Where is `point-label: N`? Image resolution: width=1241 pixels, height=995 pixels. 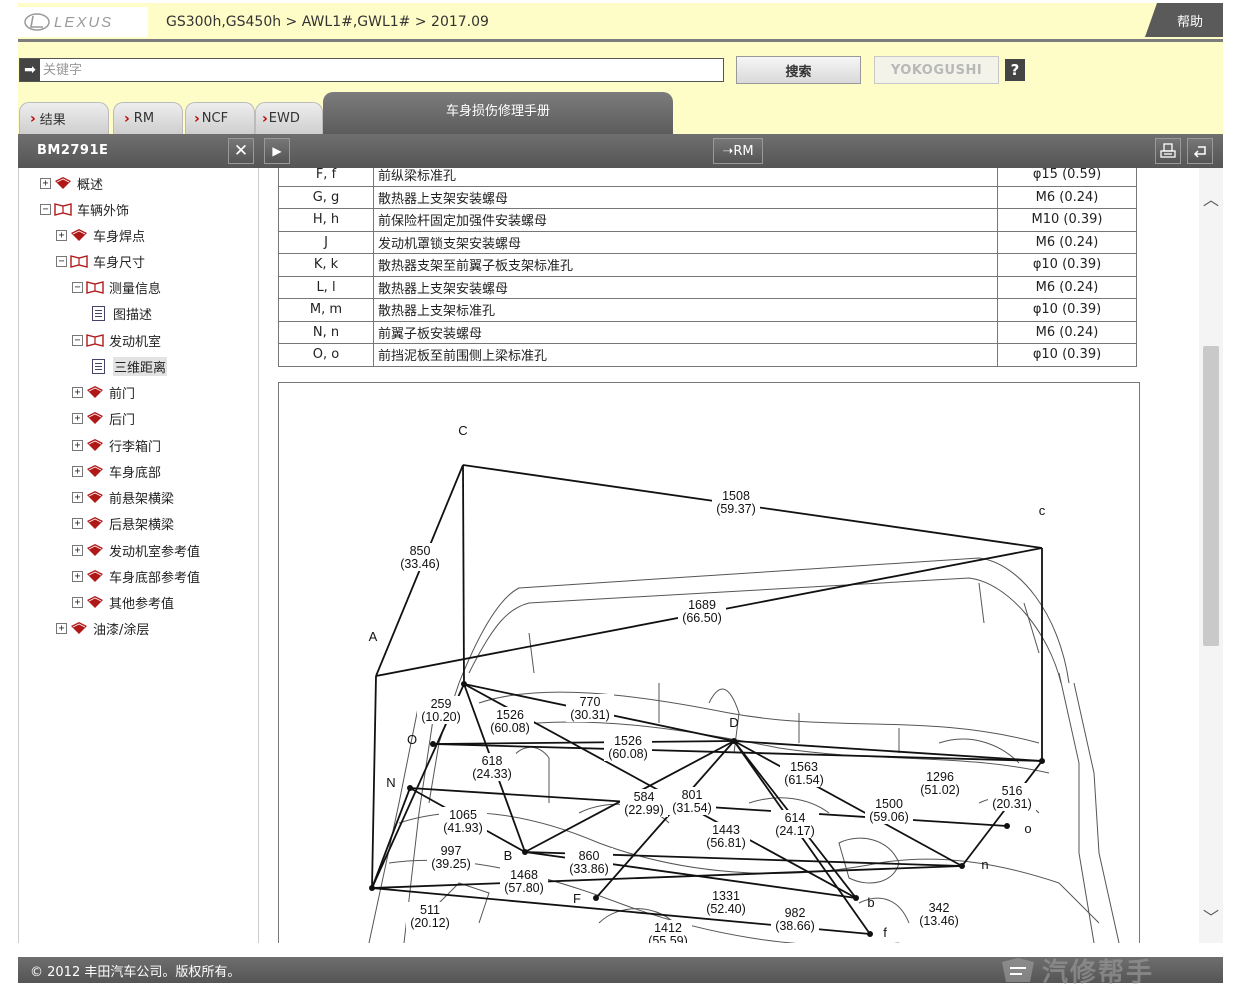 point-label: N is located at coordinates (390, 782).